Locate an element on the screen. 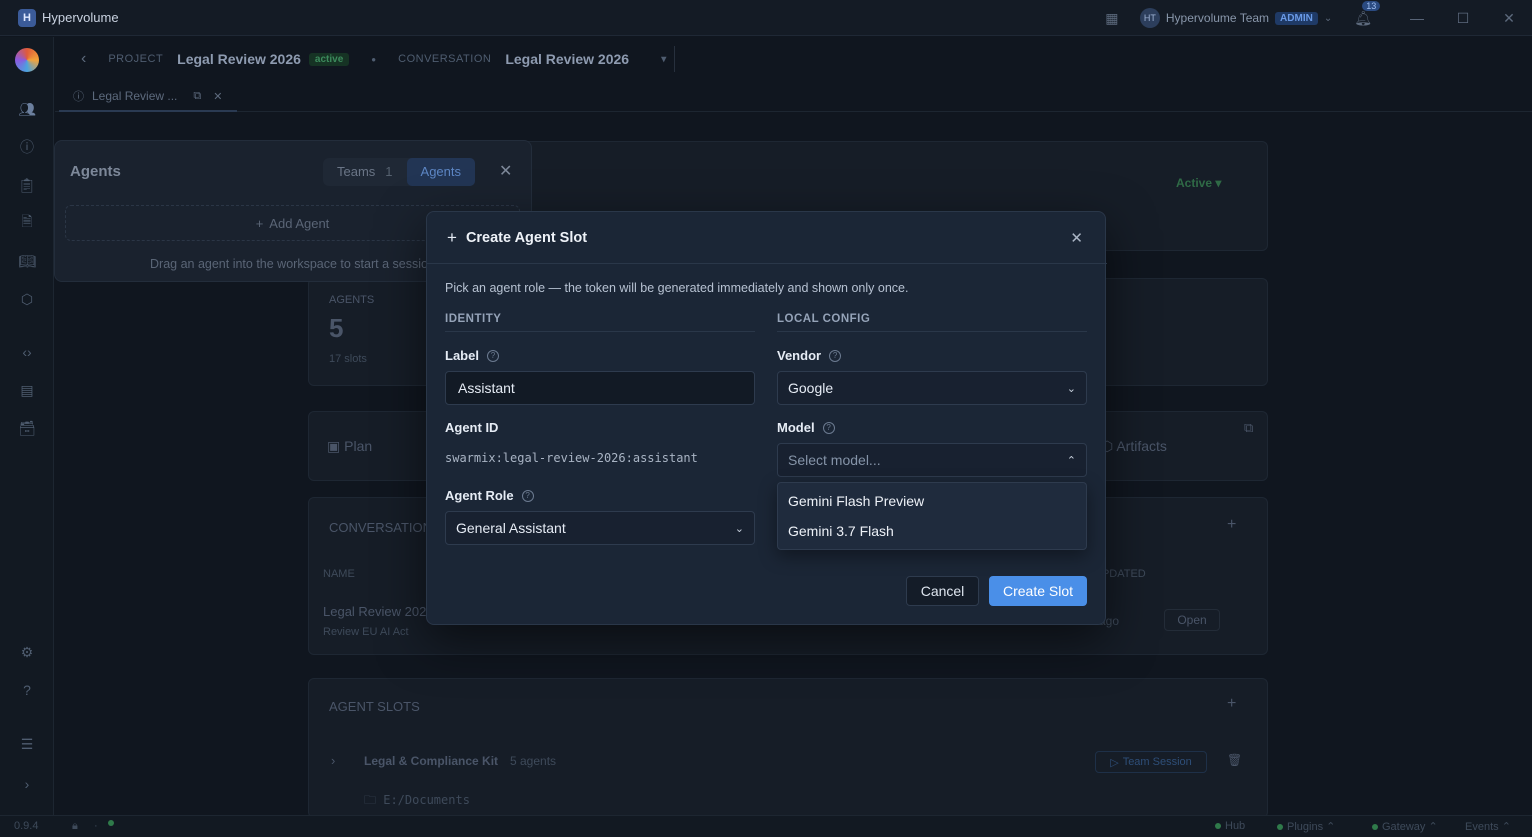  clipboard-icon: 📋︎ is located at coordinates (27, 185).